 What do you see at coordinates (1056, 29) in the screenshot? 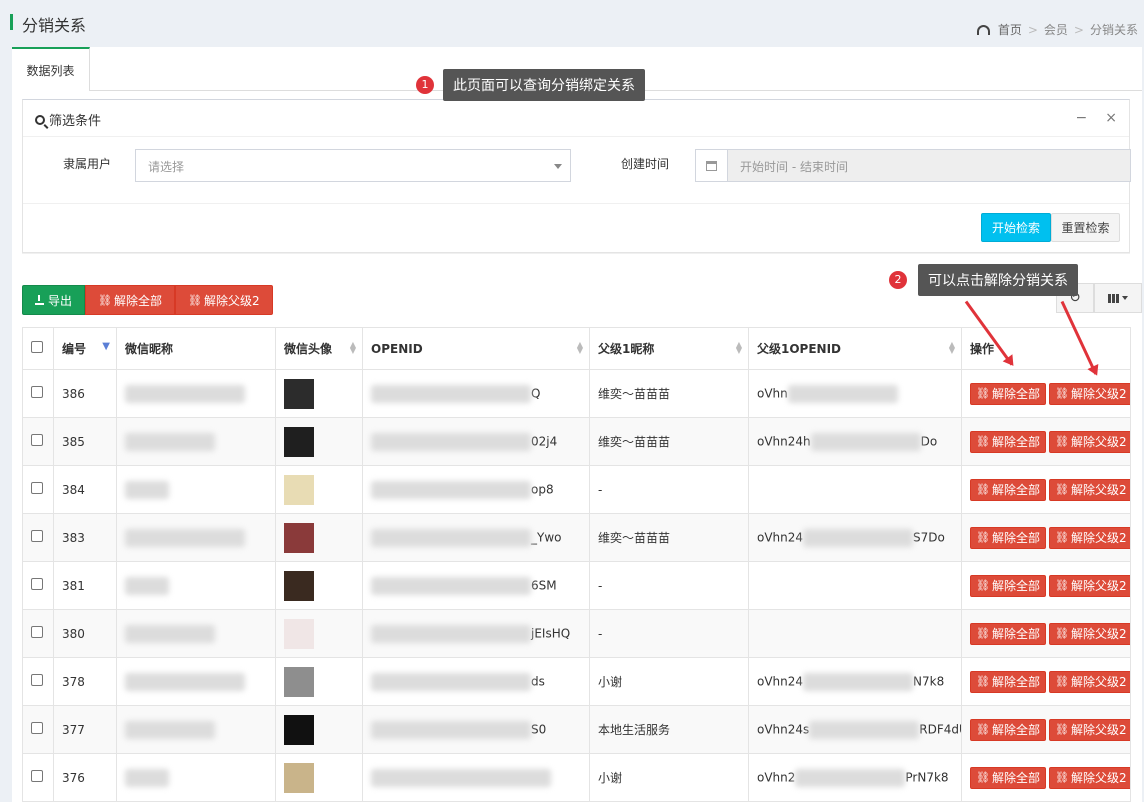
I see `breadcrumb-member: 会员` at bounding box center [1056, 29].